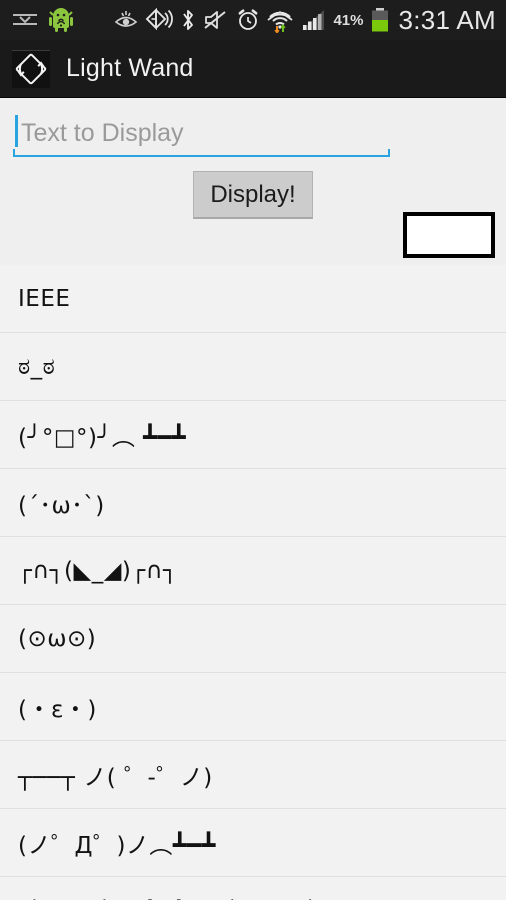 This screenshot has height=900, width=506. I want to click on list-item: (´･ω･`), so click(253, 503).